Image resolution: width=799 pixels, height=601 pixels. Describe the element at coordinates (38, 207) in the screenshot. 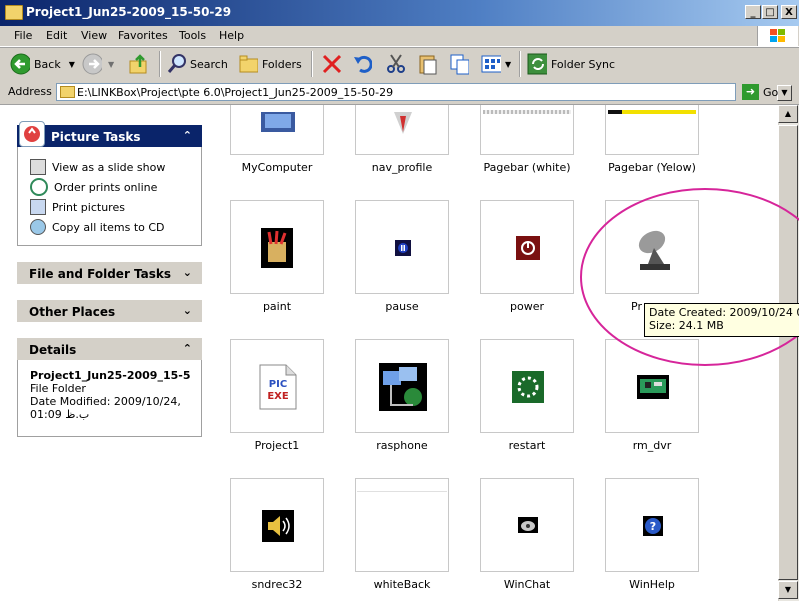

I see `printer-icon` at that location.